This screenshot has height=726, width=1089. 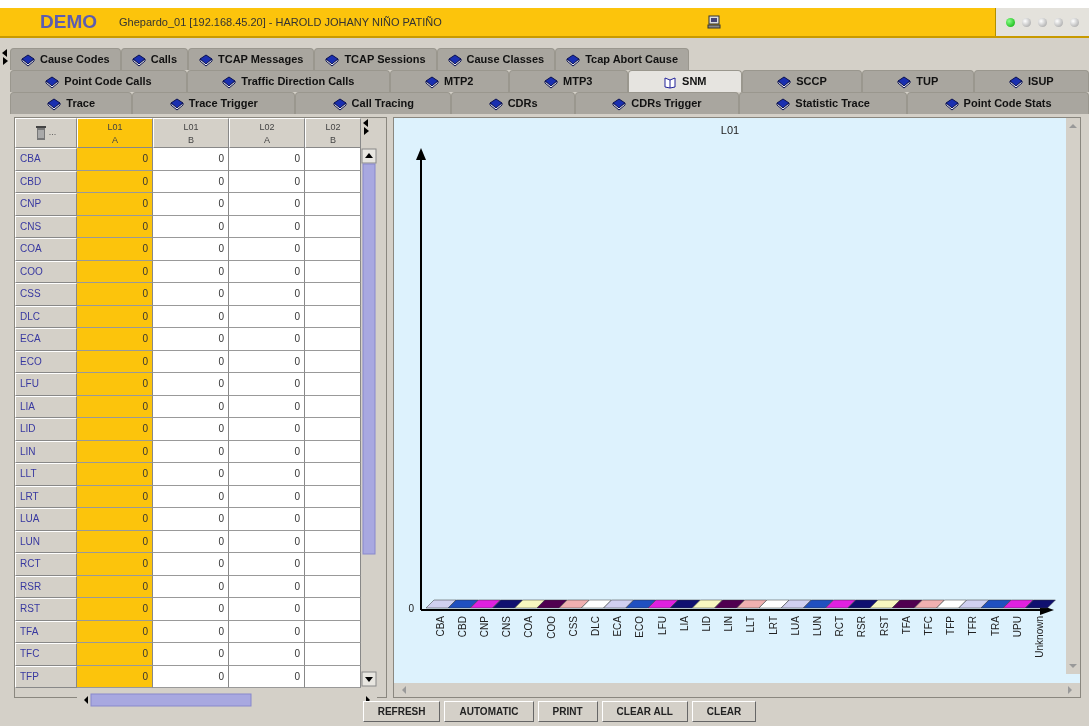 What do you see at coordinates (644, 711) in the screenshot?
I see `button: CLEAR ALL` at bounding box center [644, 711].